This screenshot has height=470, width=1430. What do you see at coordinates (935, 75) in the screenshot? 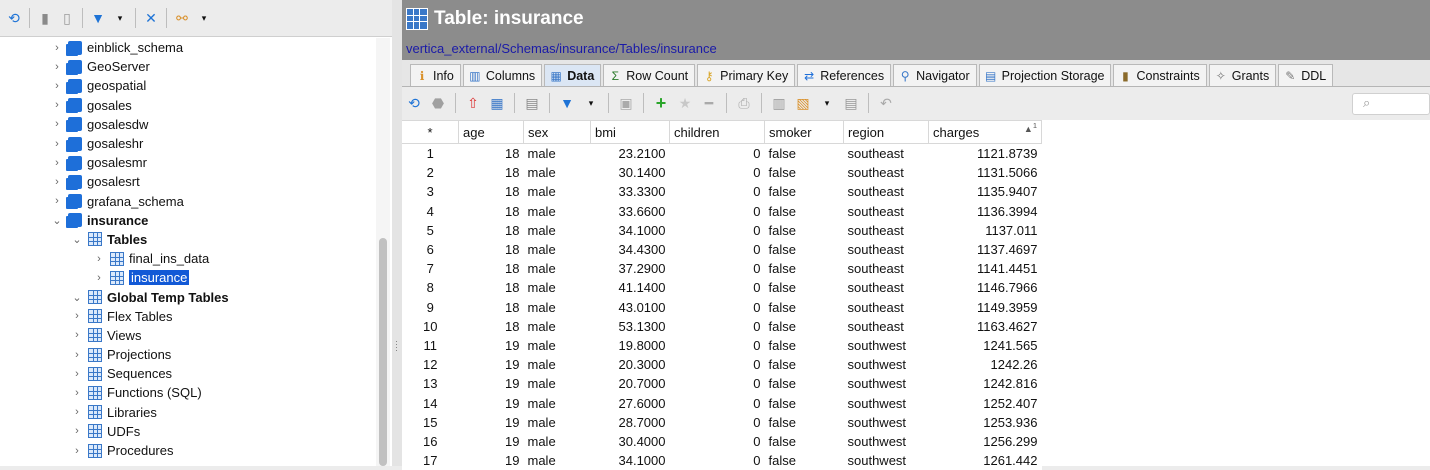
I see `tab-navigator: ⚲ Navigator` at bounding box center [935, 75].